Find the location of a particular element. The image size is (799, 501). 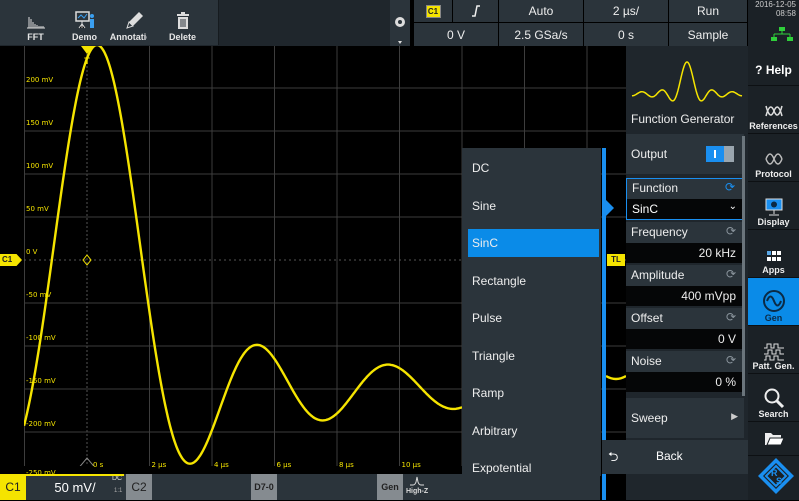

pattern-icon is located at coordinates (773, 352).